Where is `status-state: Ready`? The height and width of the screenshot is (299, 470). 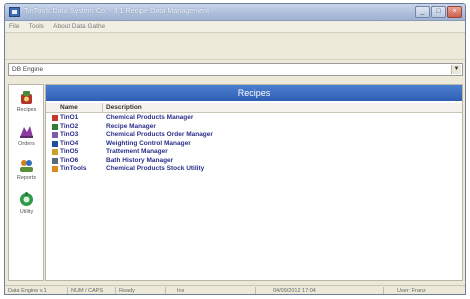 status-state: Ready is located at coordinates (127, 291).